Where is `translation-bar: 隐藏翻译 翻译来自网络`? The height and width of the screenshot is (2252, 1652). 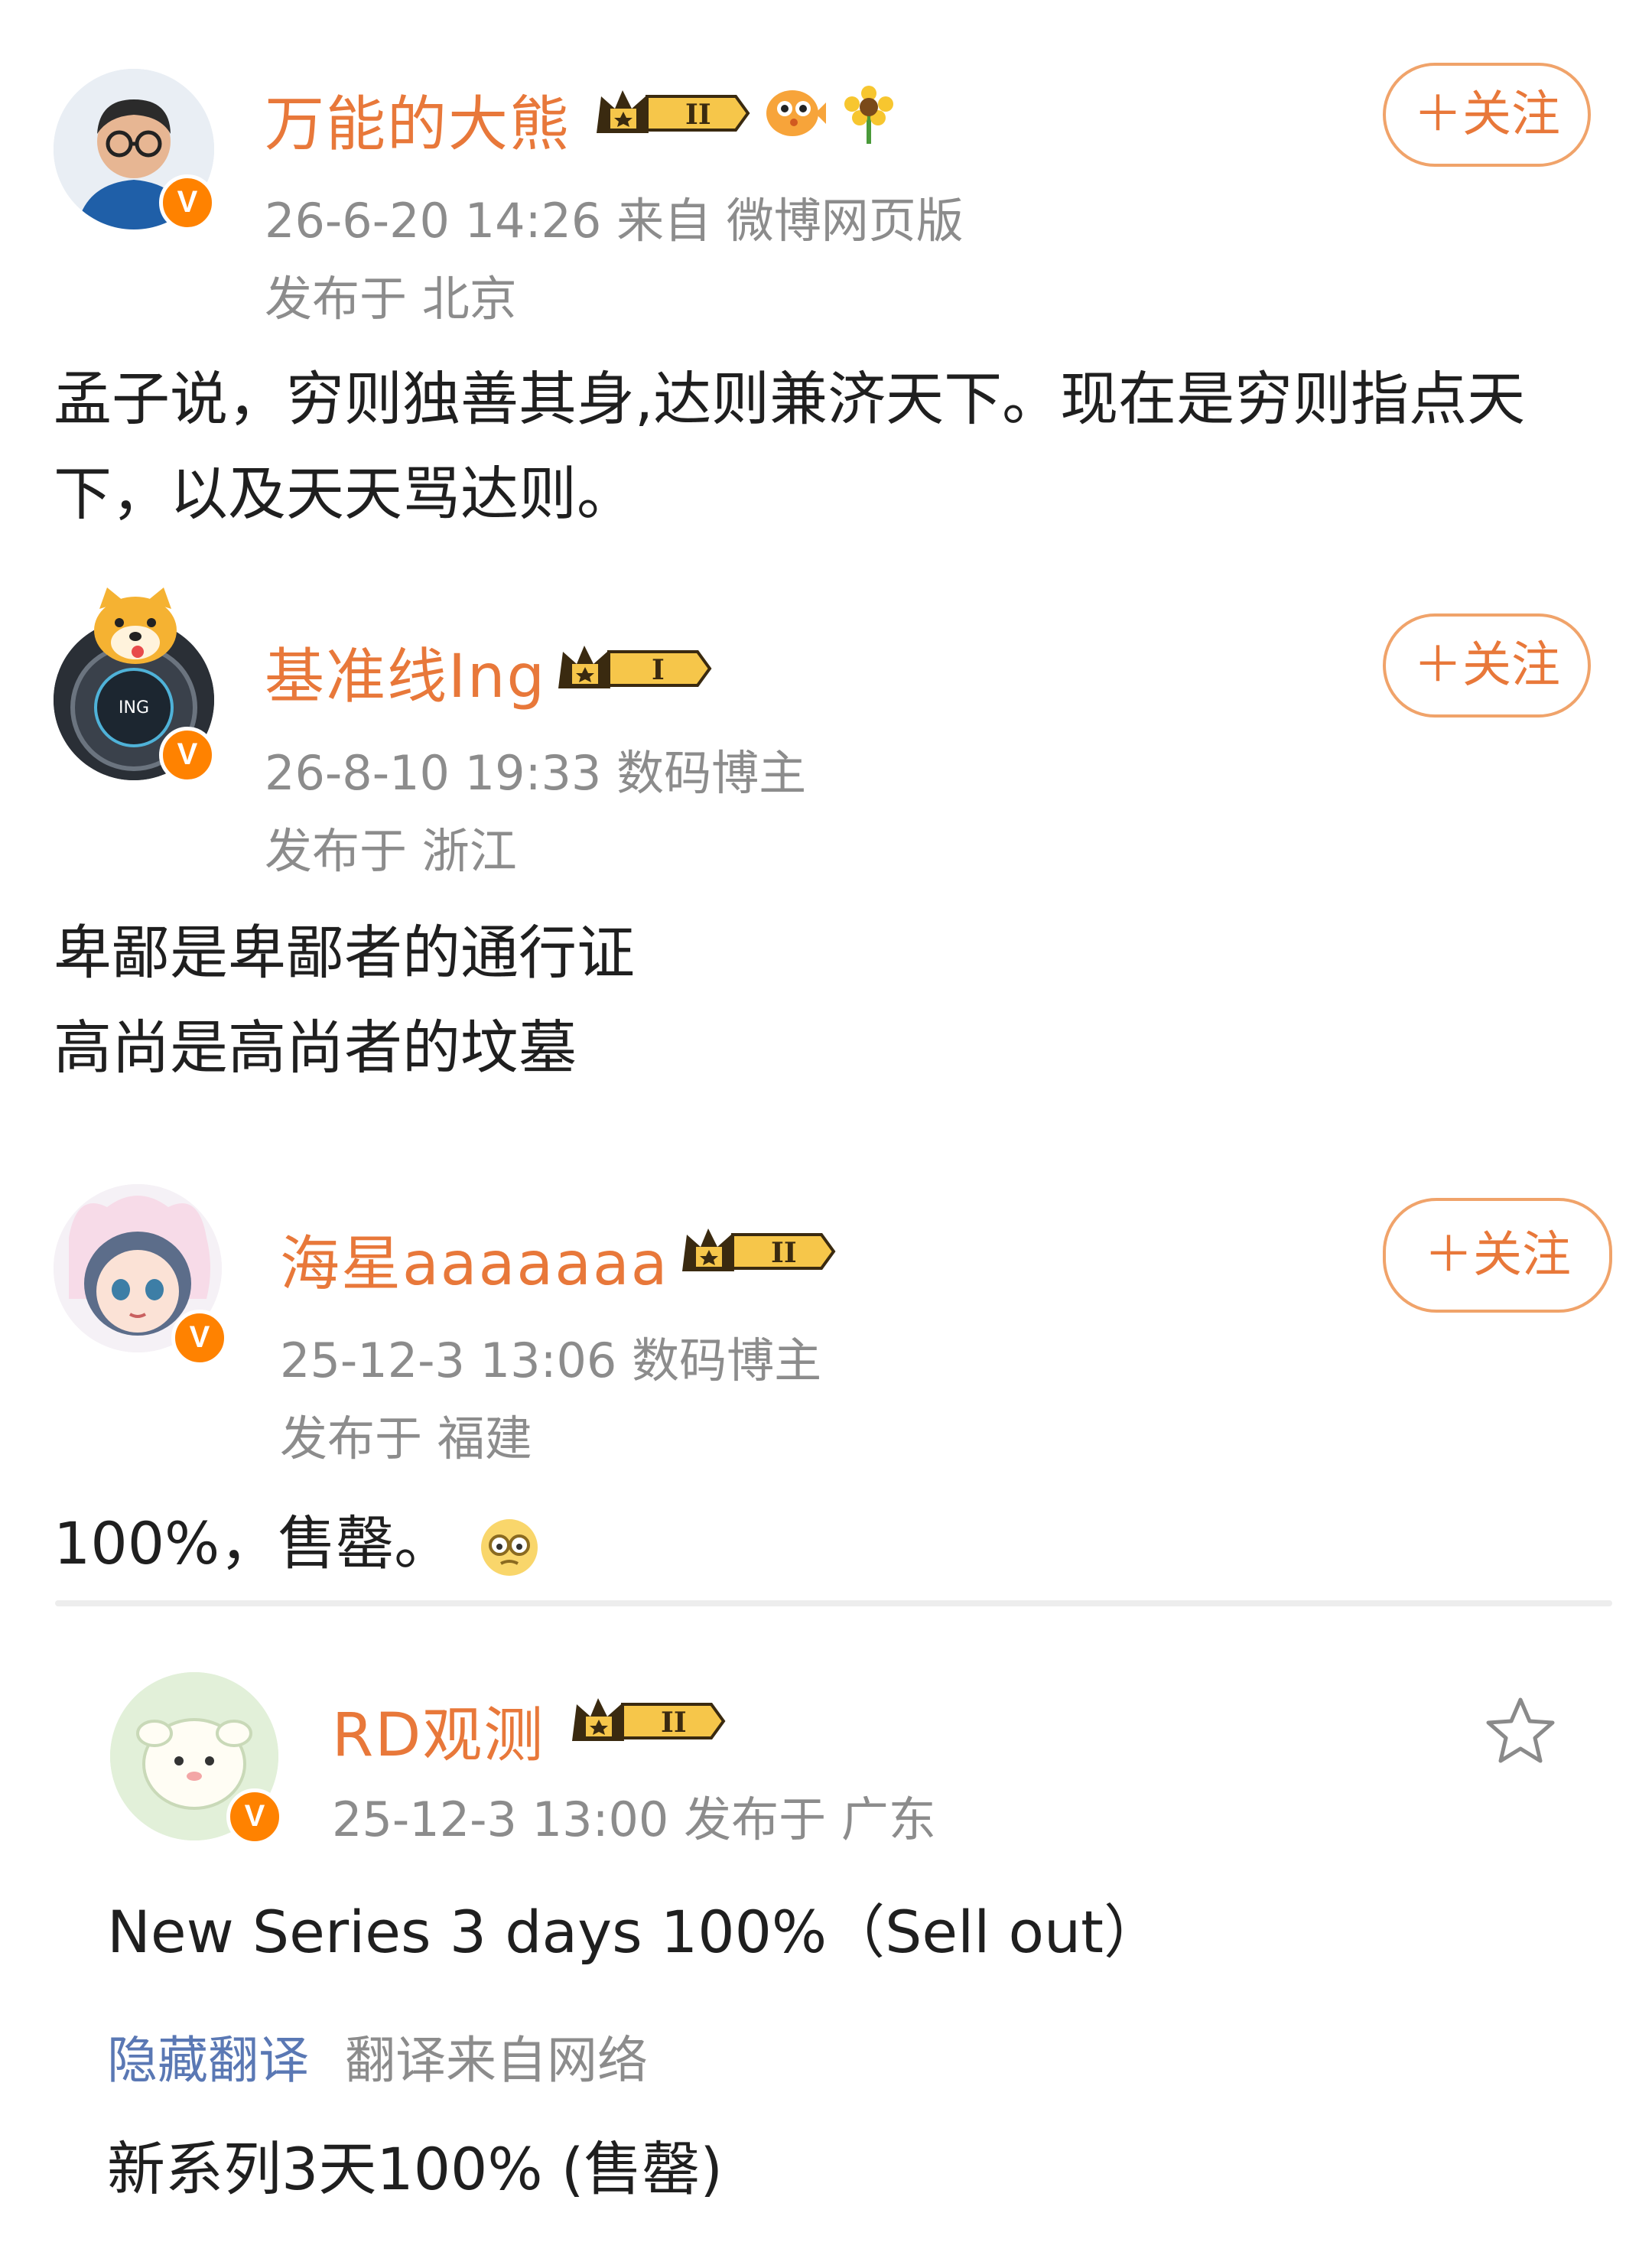 translation-bar: 隐藏翻译 翻译来自网络 is located at coordinates (378, 2056).